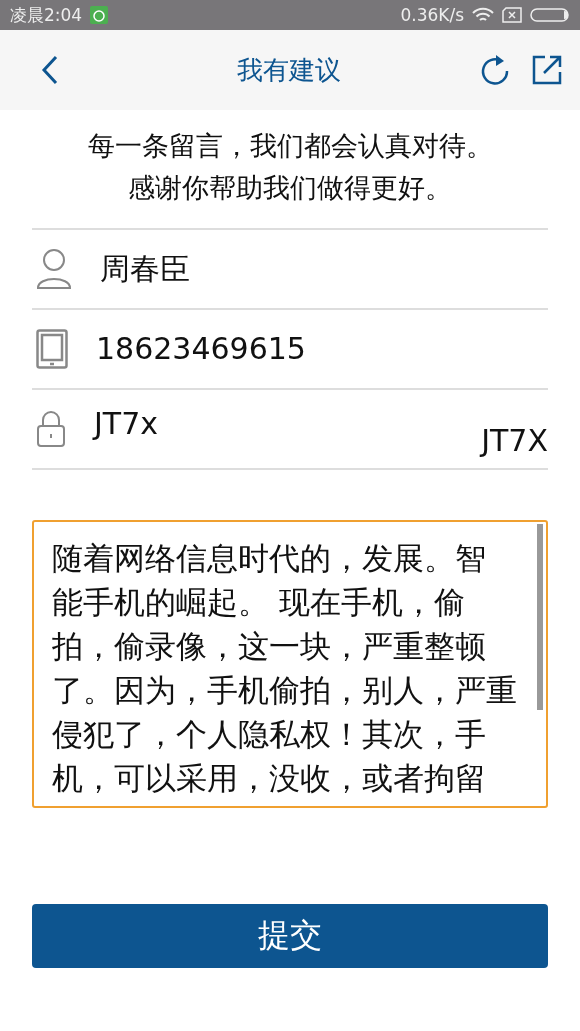 This screenshot has height=1031, width=580. I want to click on message-text-line: 机，可以采用，没收，或者拘留, so click(269, 778).